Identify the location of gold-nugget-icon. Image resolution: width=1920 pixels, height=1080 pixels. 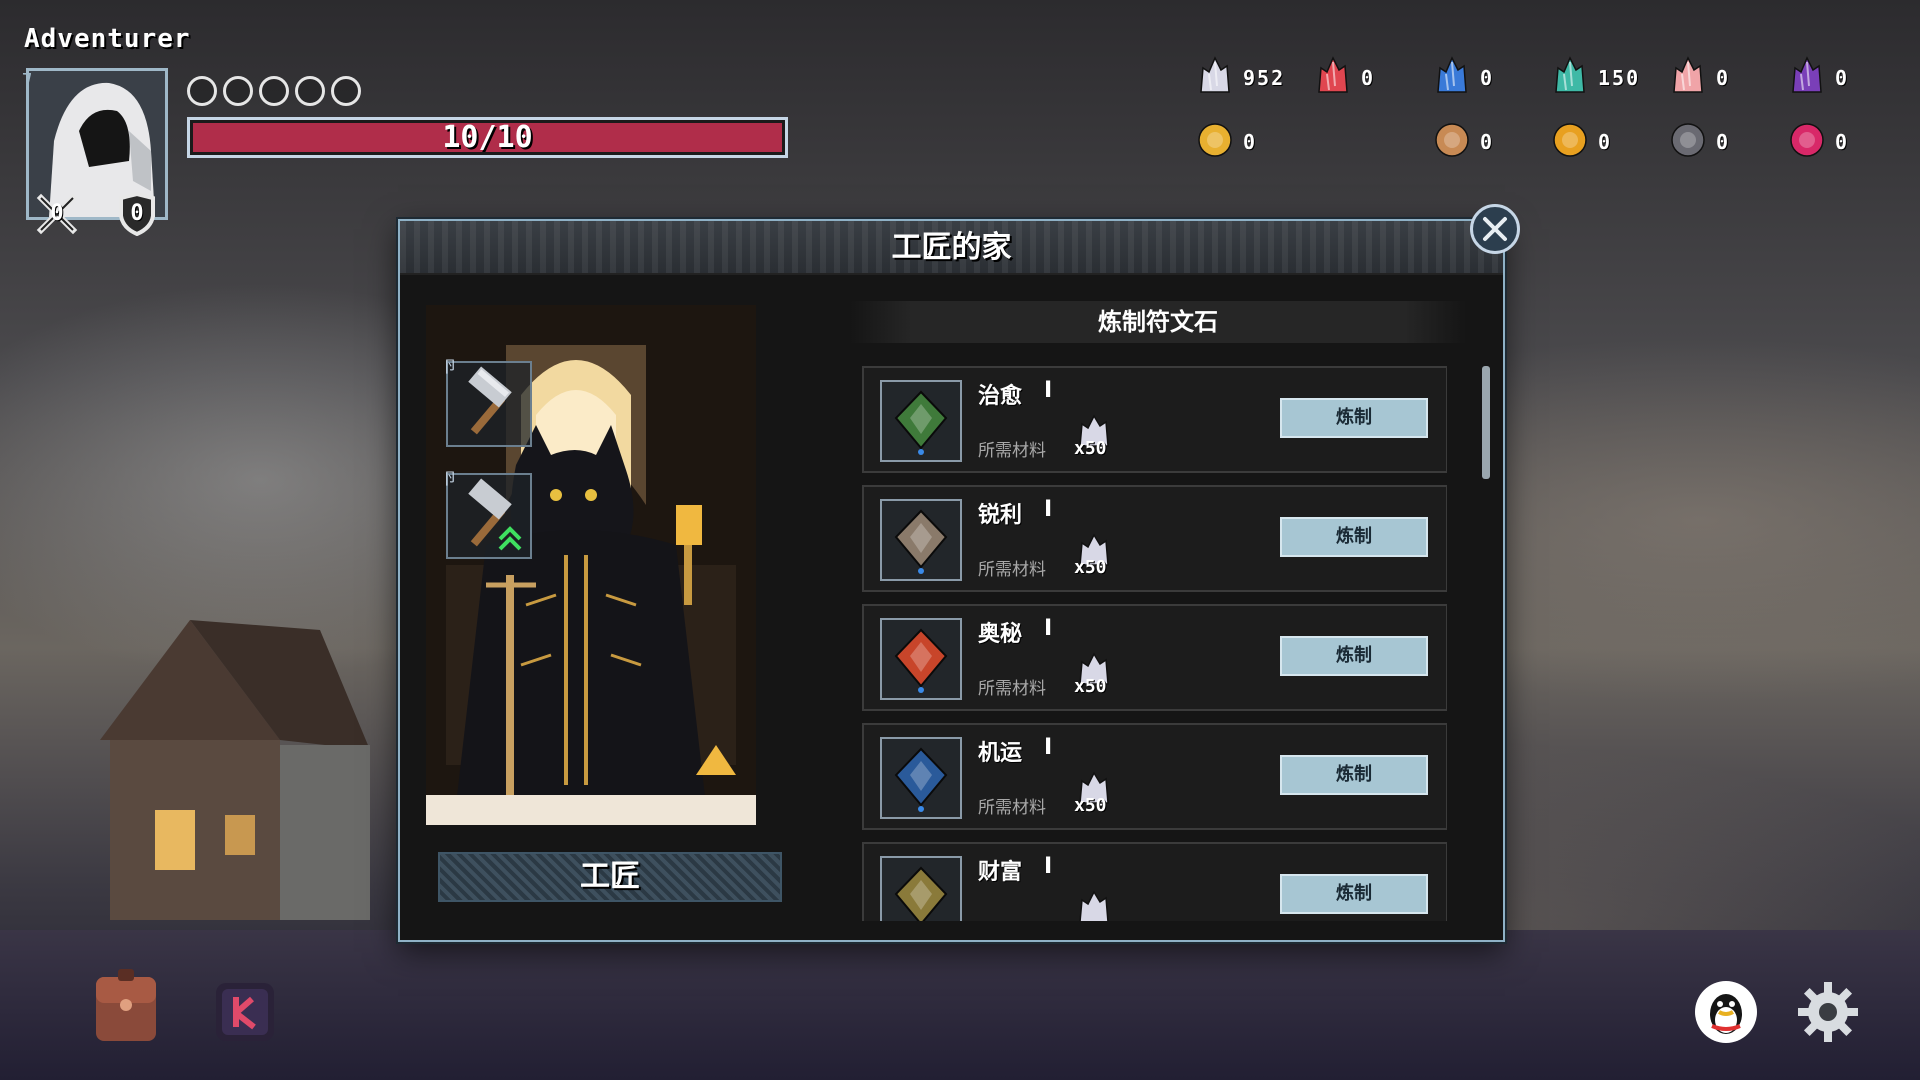
(1215, 142).